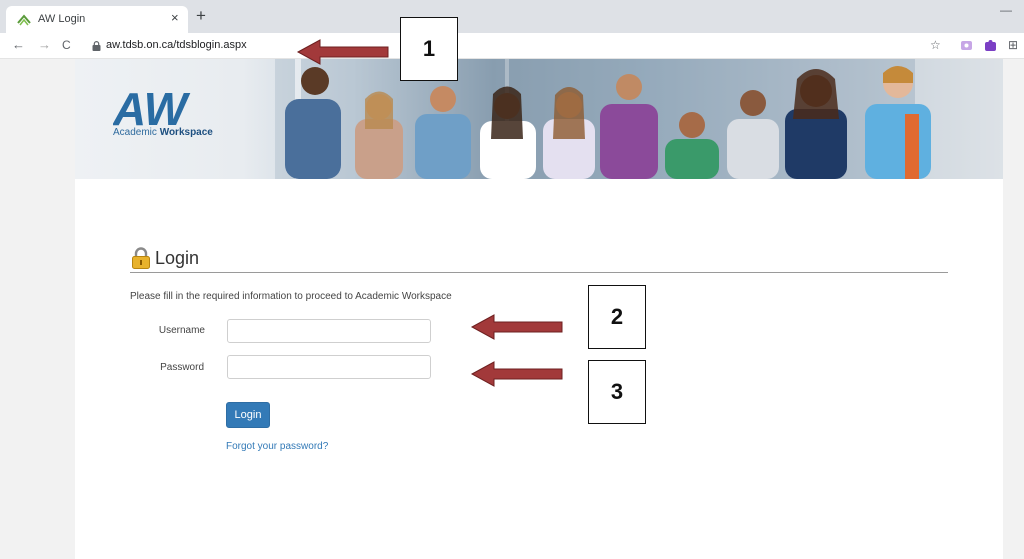 The width and height of the screenshot is (1024, 559). Describe the element at coordinates (966, 45) in the screenshot. I see `extension-icon` at that location.